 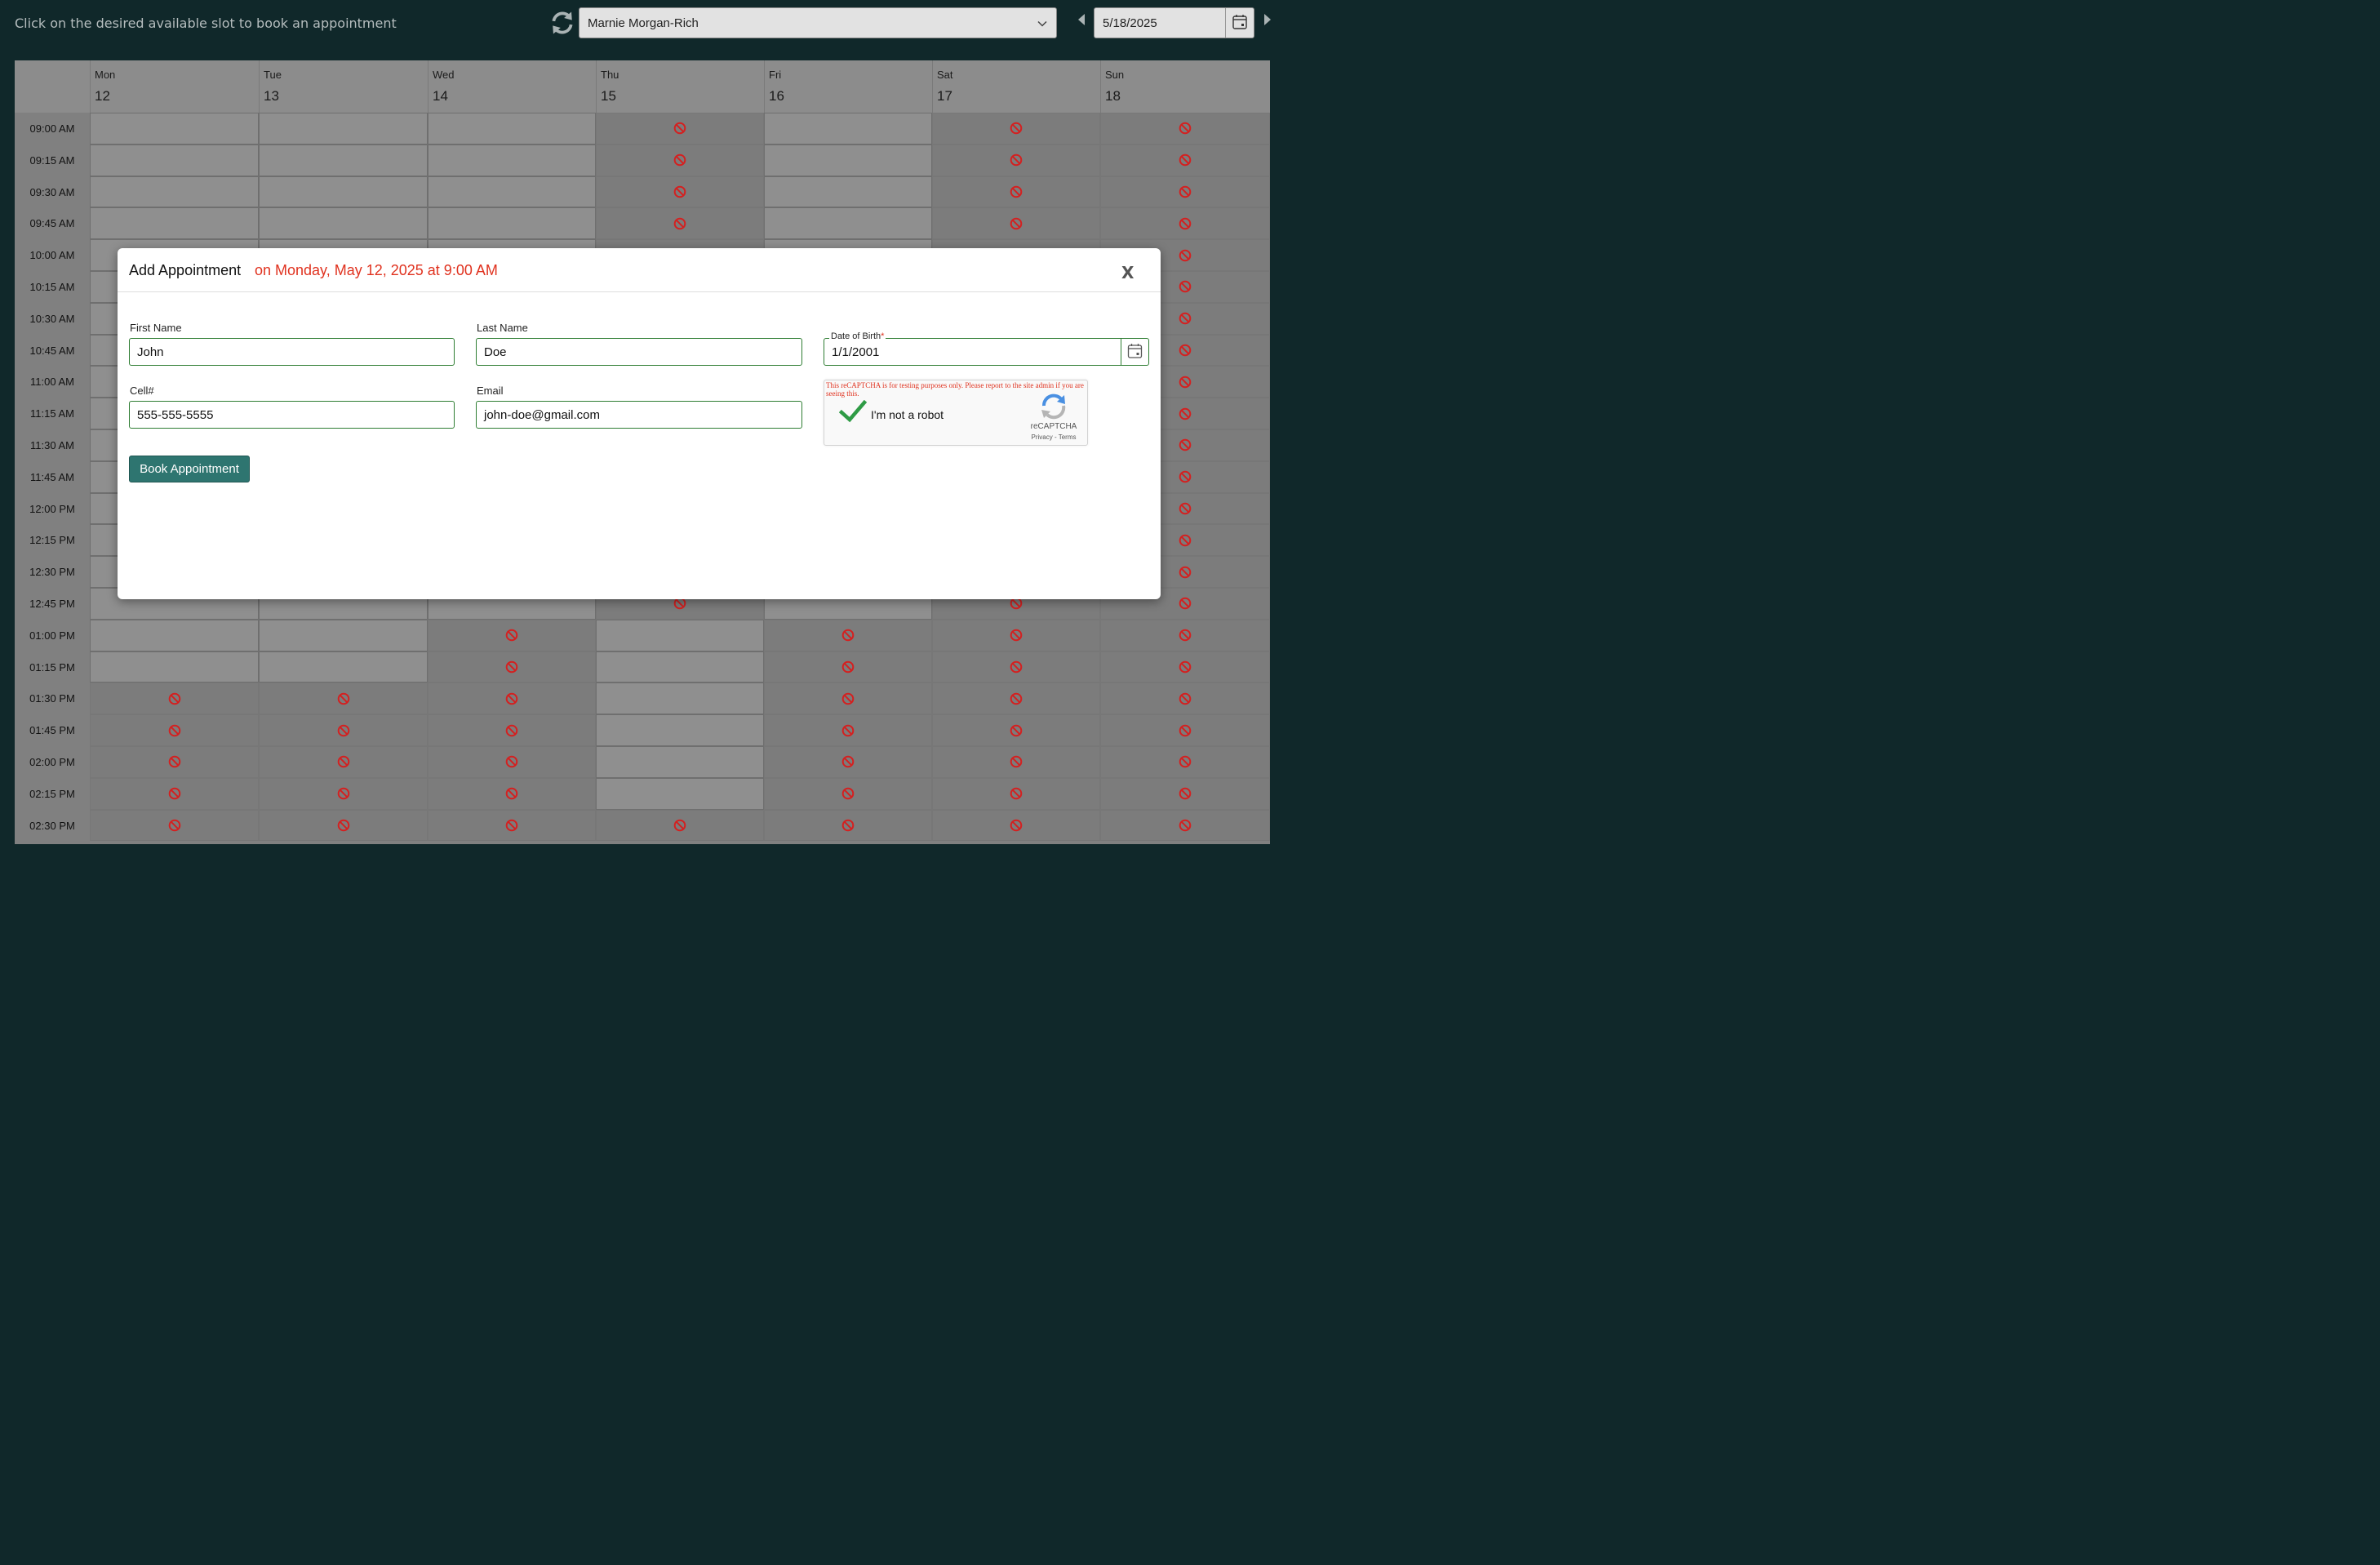 What do you see at coordinates (562, 23) in the screenshot?
I see `refresh-icon` at bounding box center [562, 23].